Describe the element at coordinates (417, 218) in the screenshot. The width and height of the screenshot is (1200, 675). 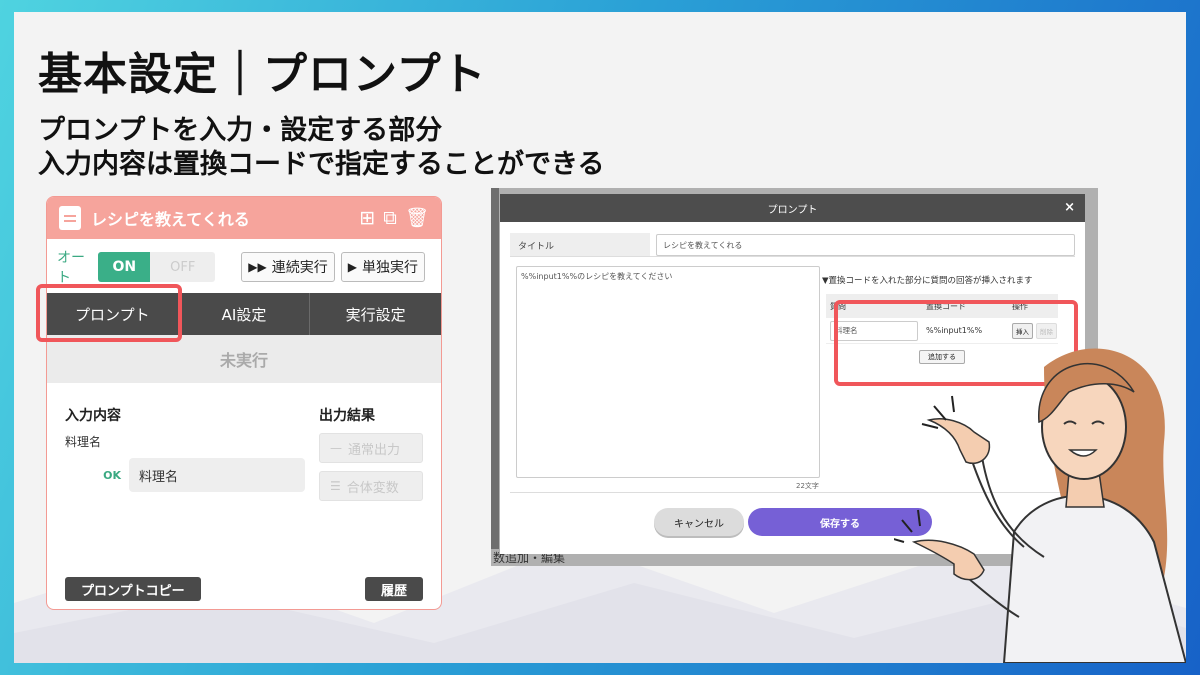
I see `trash-icon: 🗑` at that location.